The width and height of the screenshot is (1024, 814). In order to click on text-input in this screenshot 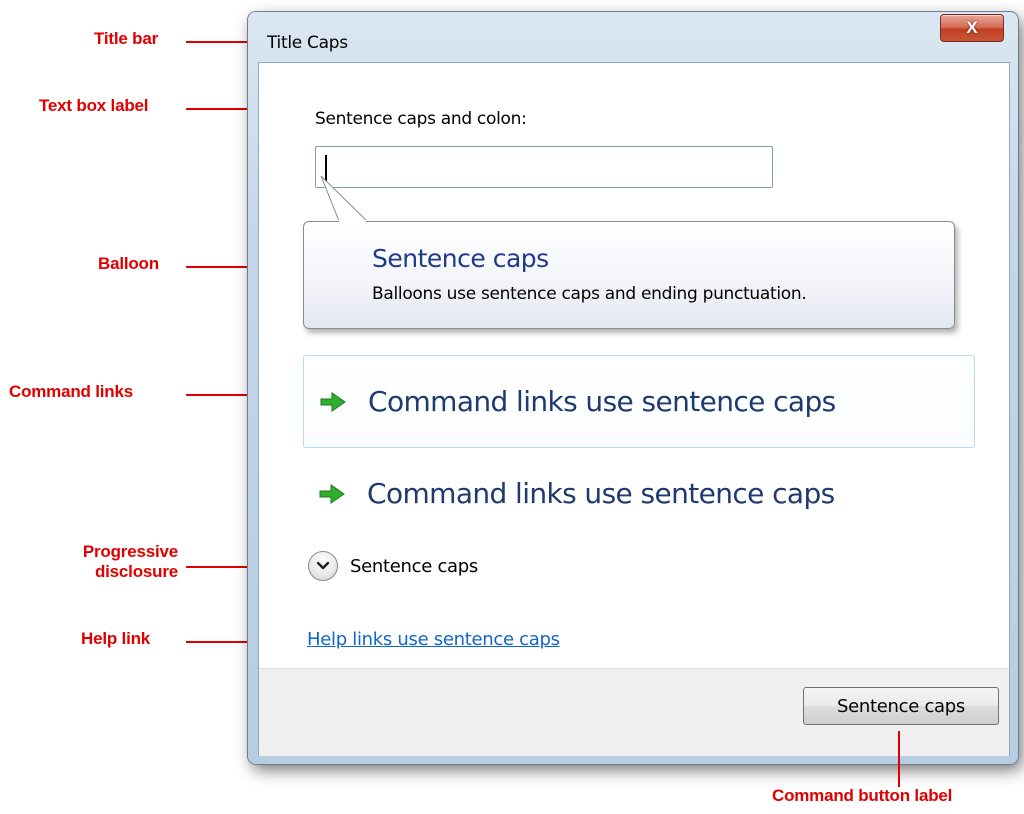, I will do `click(544, 167)`.